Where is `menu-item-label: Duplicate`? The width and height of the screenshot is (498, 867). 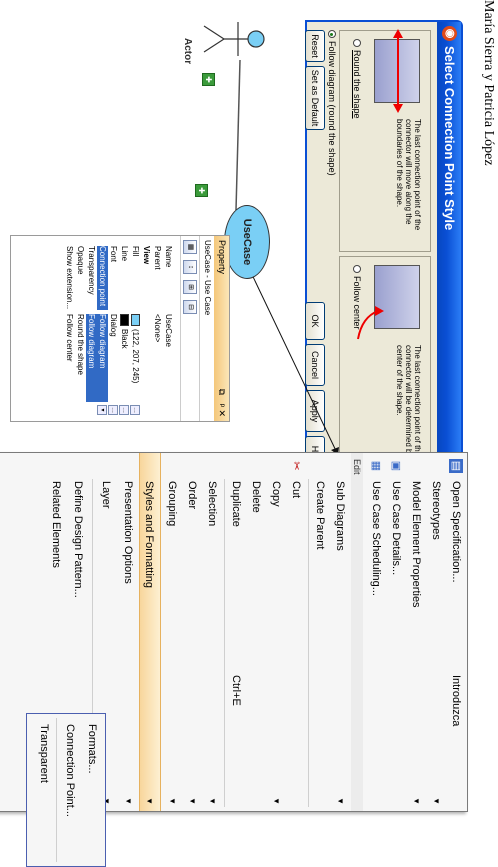
menu-item-label: Duplicate is located at coordinates (236, 504).